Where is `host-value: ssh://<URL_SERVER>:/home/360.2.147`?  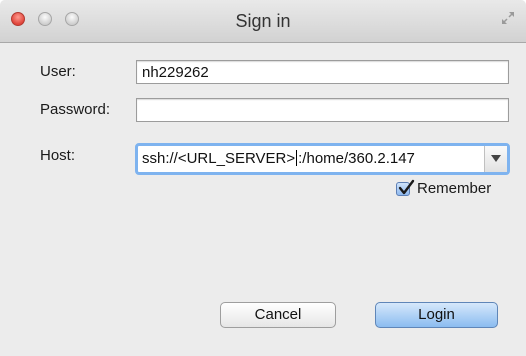
host-value: ssh://<URL_SERVER>:/home/360.2.147 is located at coordinates (311, 158).